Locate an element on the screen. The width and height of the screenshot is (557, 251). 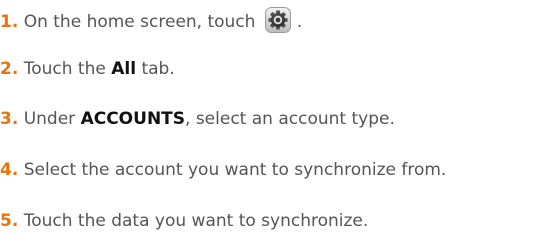
step-text: Under is located at coordinates (49, 119).